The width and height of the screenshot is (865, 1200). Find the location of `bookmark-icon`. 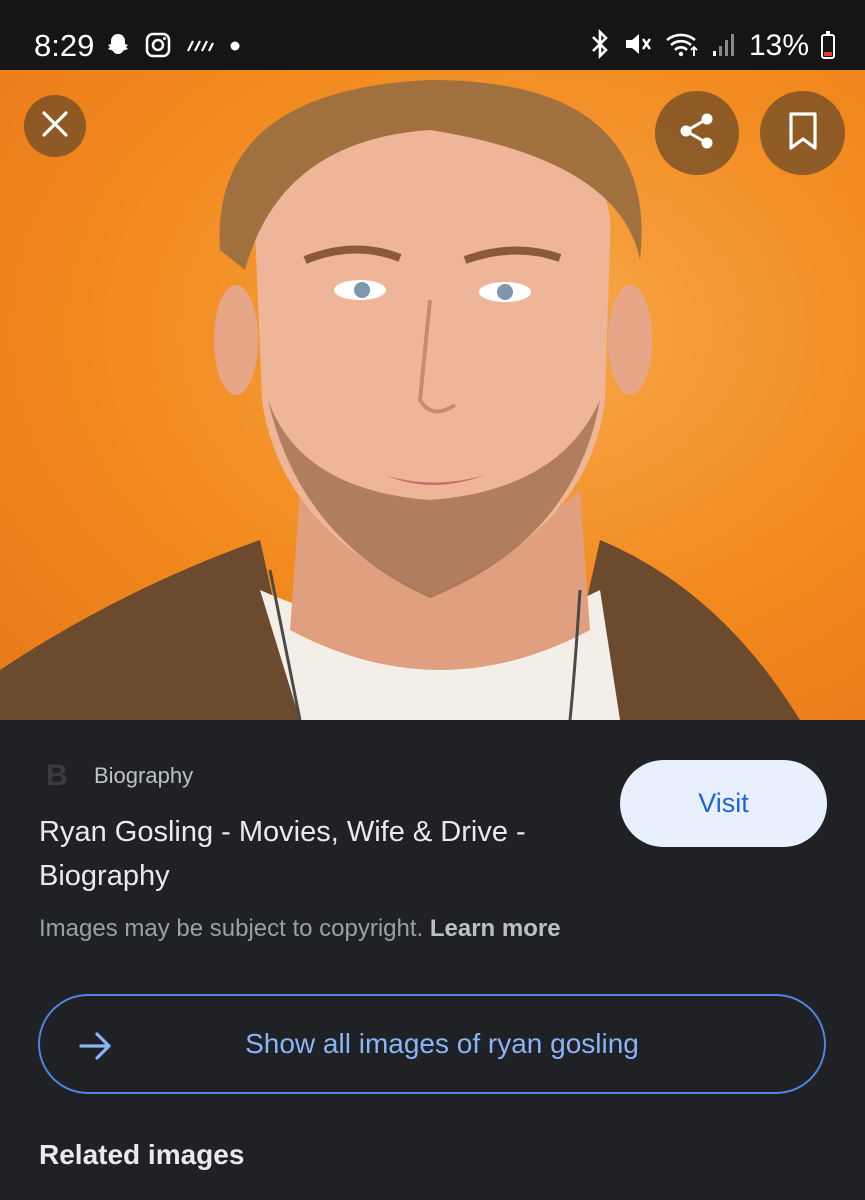

bookmark-icon is located at coordinates (803, 133).